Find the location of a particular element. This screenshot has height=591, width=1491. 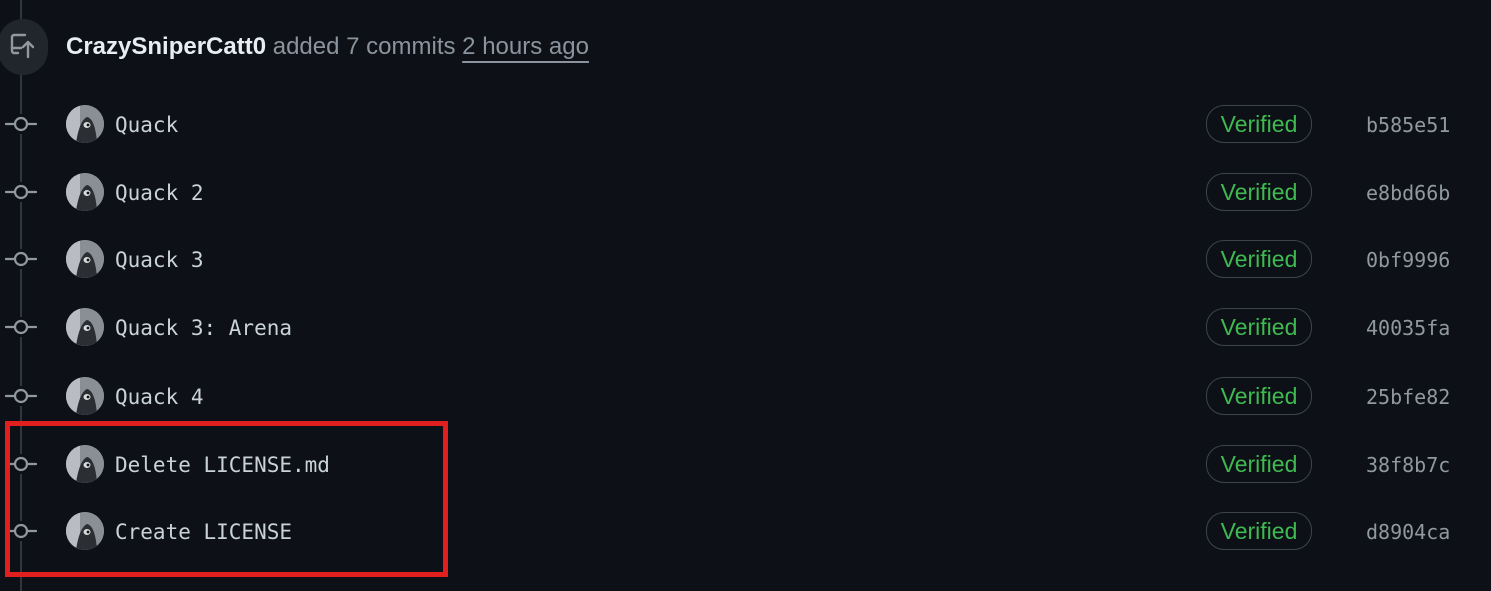

event-time: 2 hours ago is located at coordinates (525, 46).